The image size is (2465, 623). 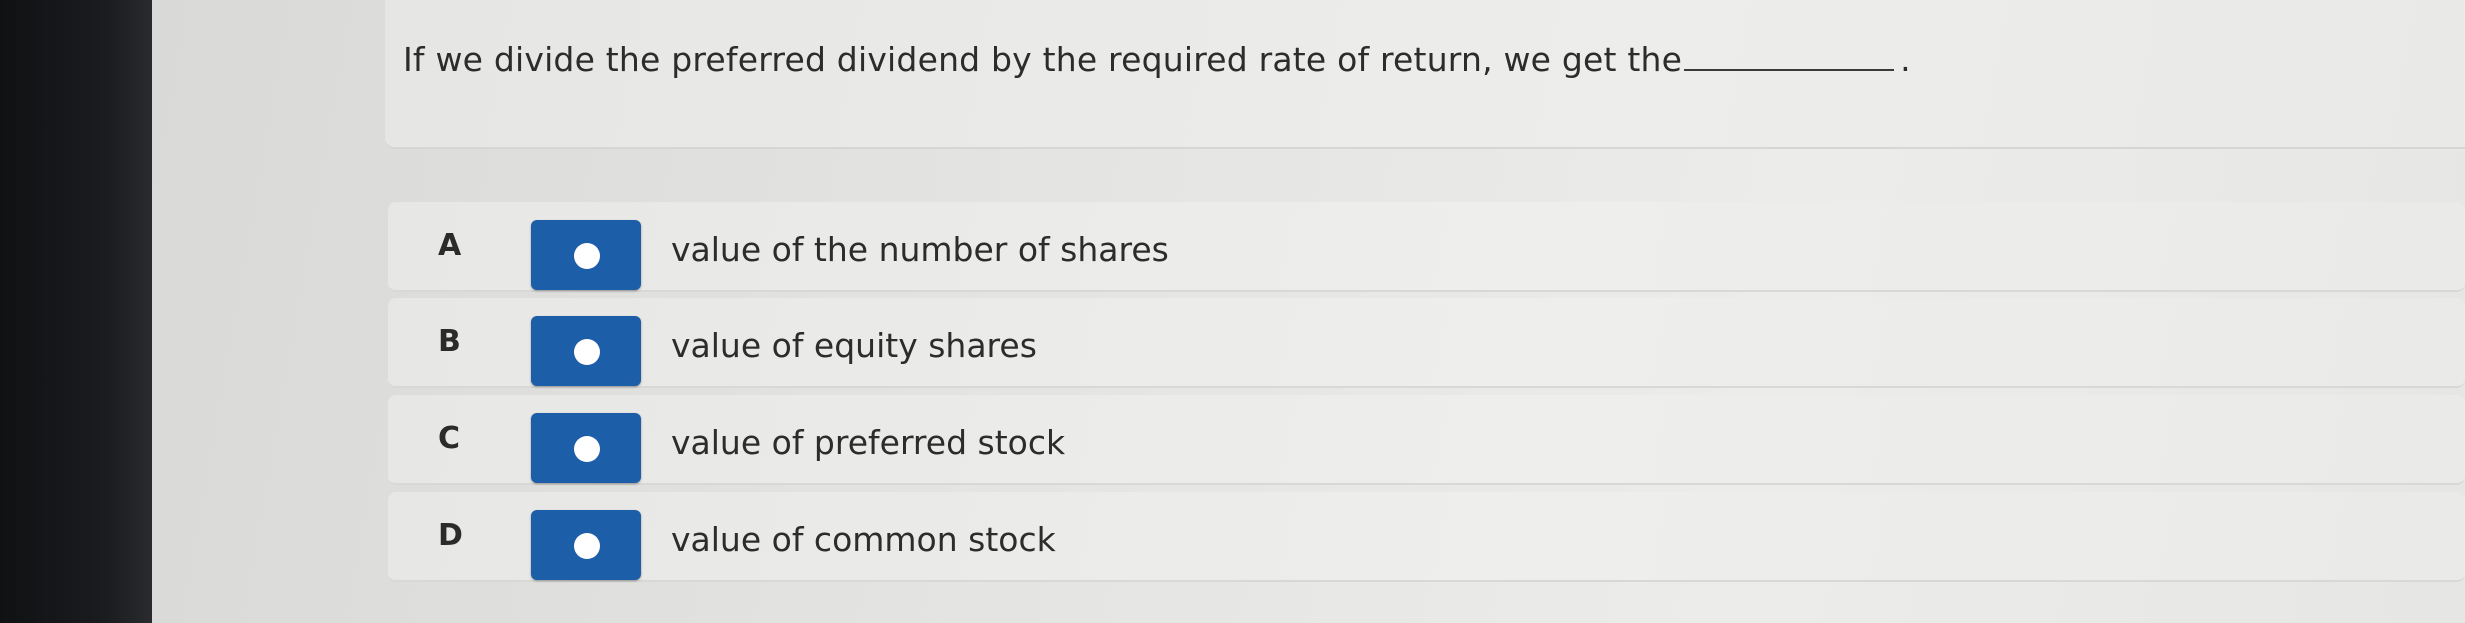 I want to click on option-c: C value of preferred stock, so click(x=1426, y=440).